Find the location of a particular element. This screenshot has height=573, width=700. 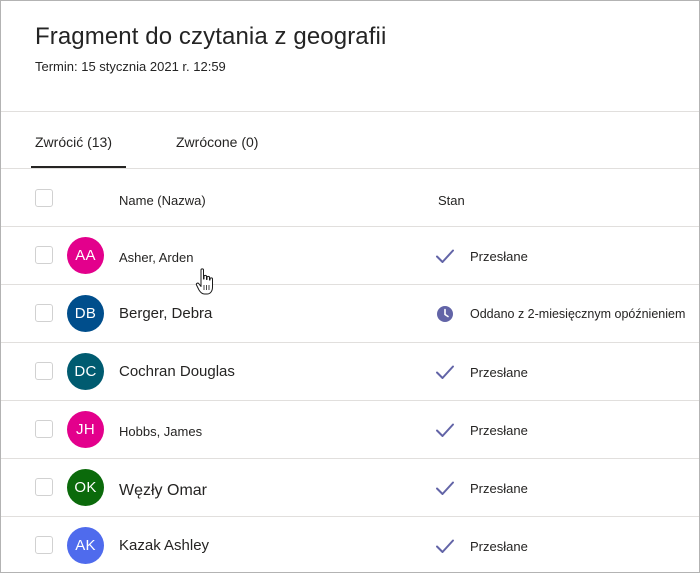

student-row: JH Hobbs, James Przesłane is located at coordinates (350, 430).